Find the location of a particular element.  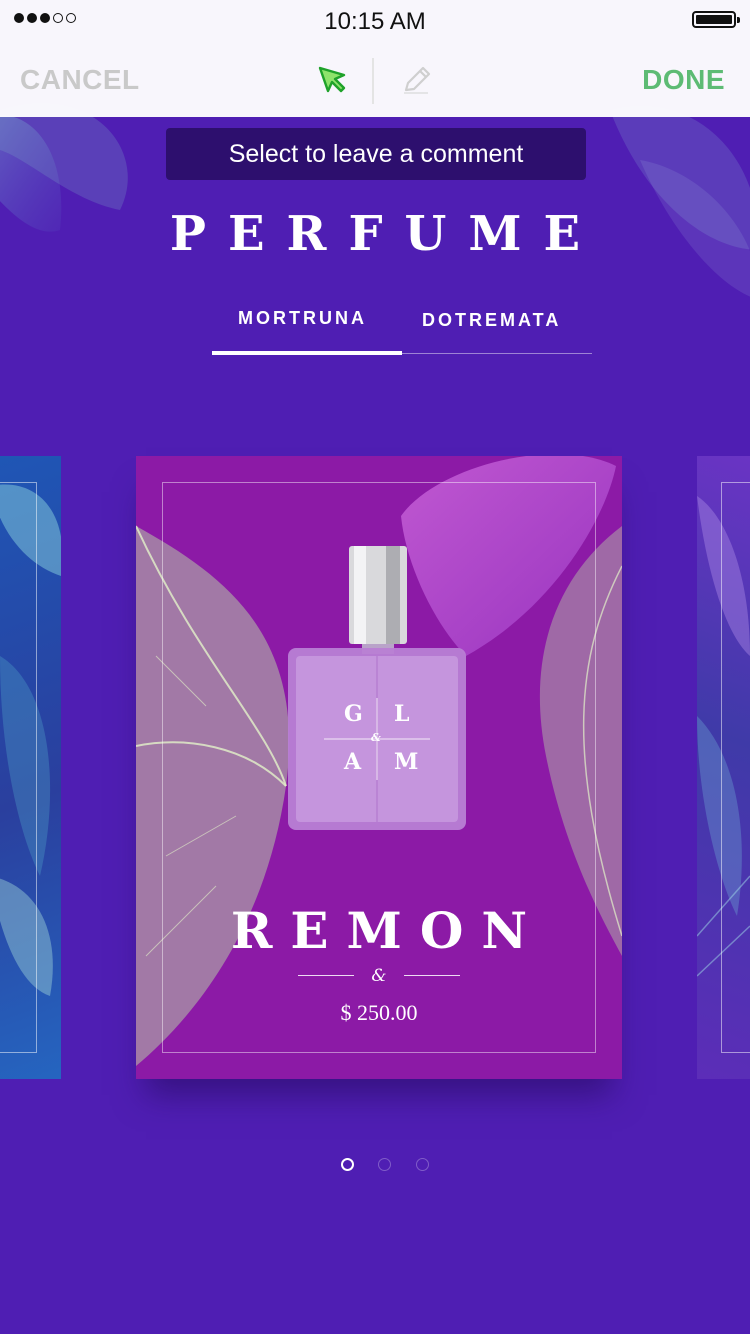

ornament-amp: & is located at coordinates (379, 976).